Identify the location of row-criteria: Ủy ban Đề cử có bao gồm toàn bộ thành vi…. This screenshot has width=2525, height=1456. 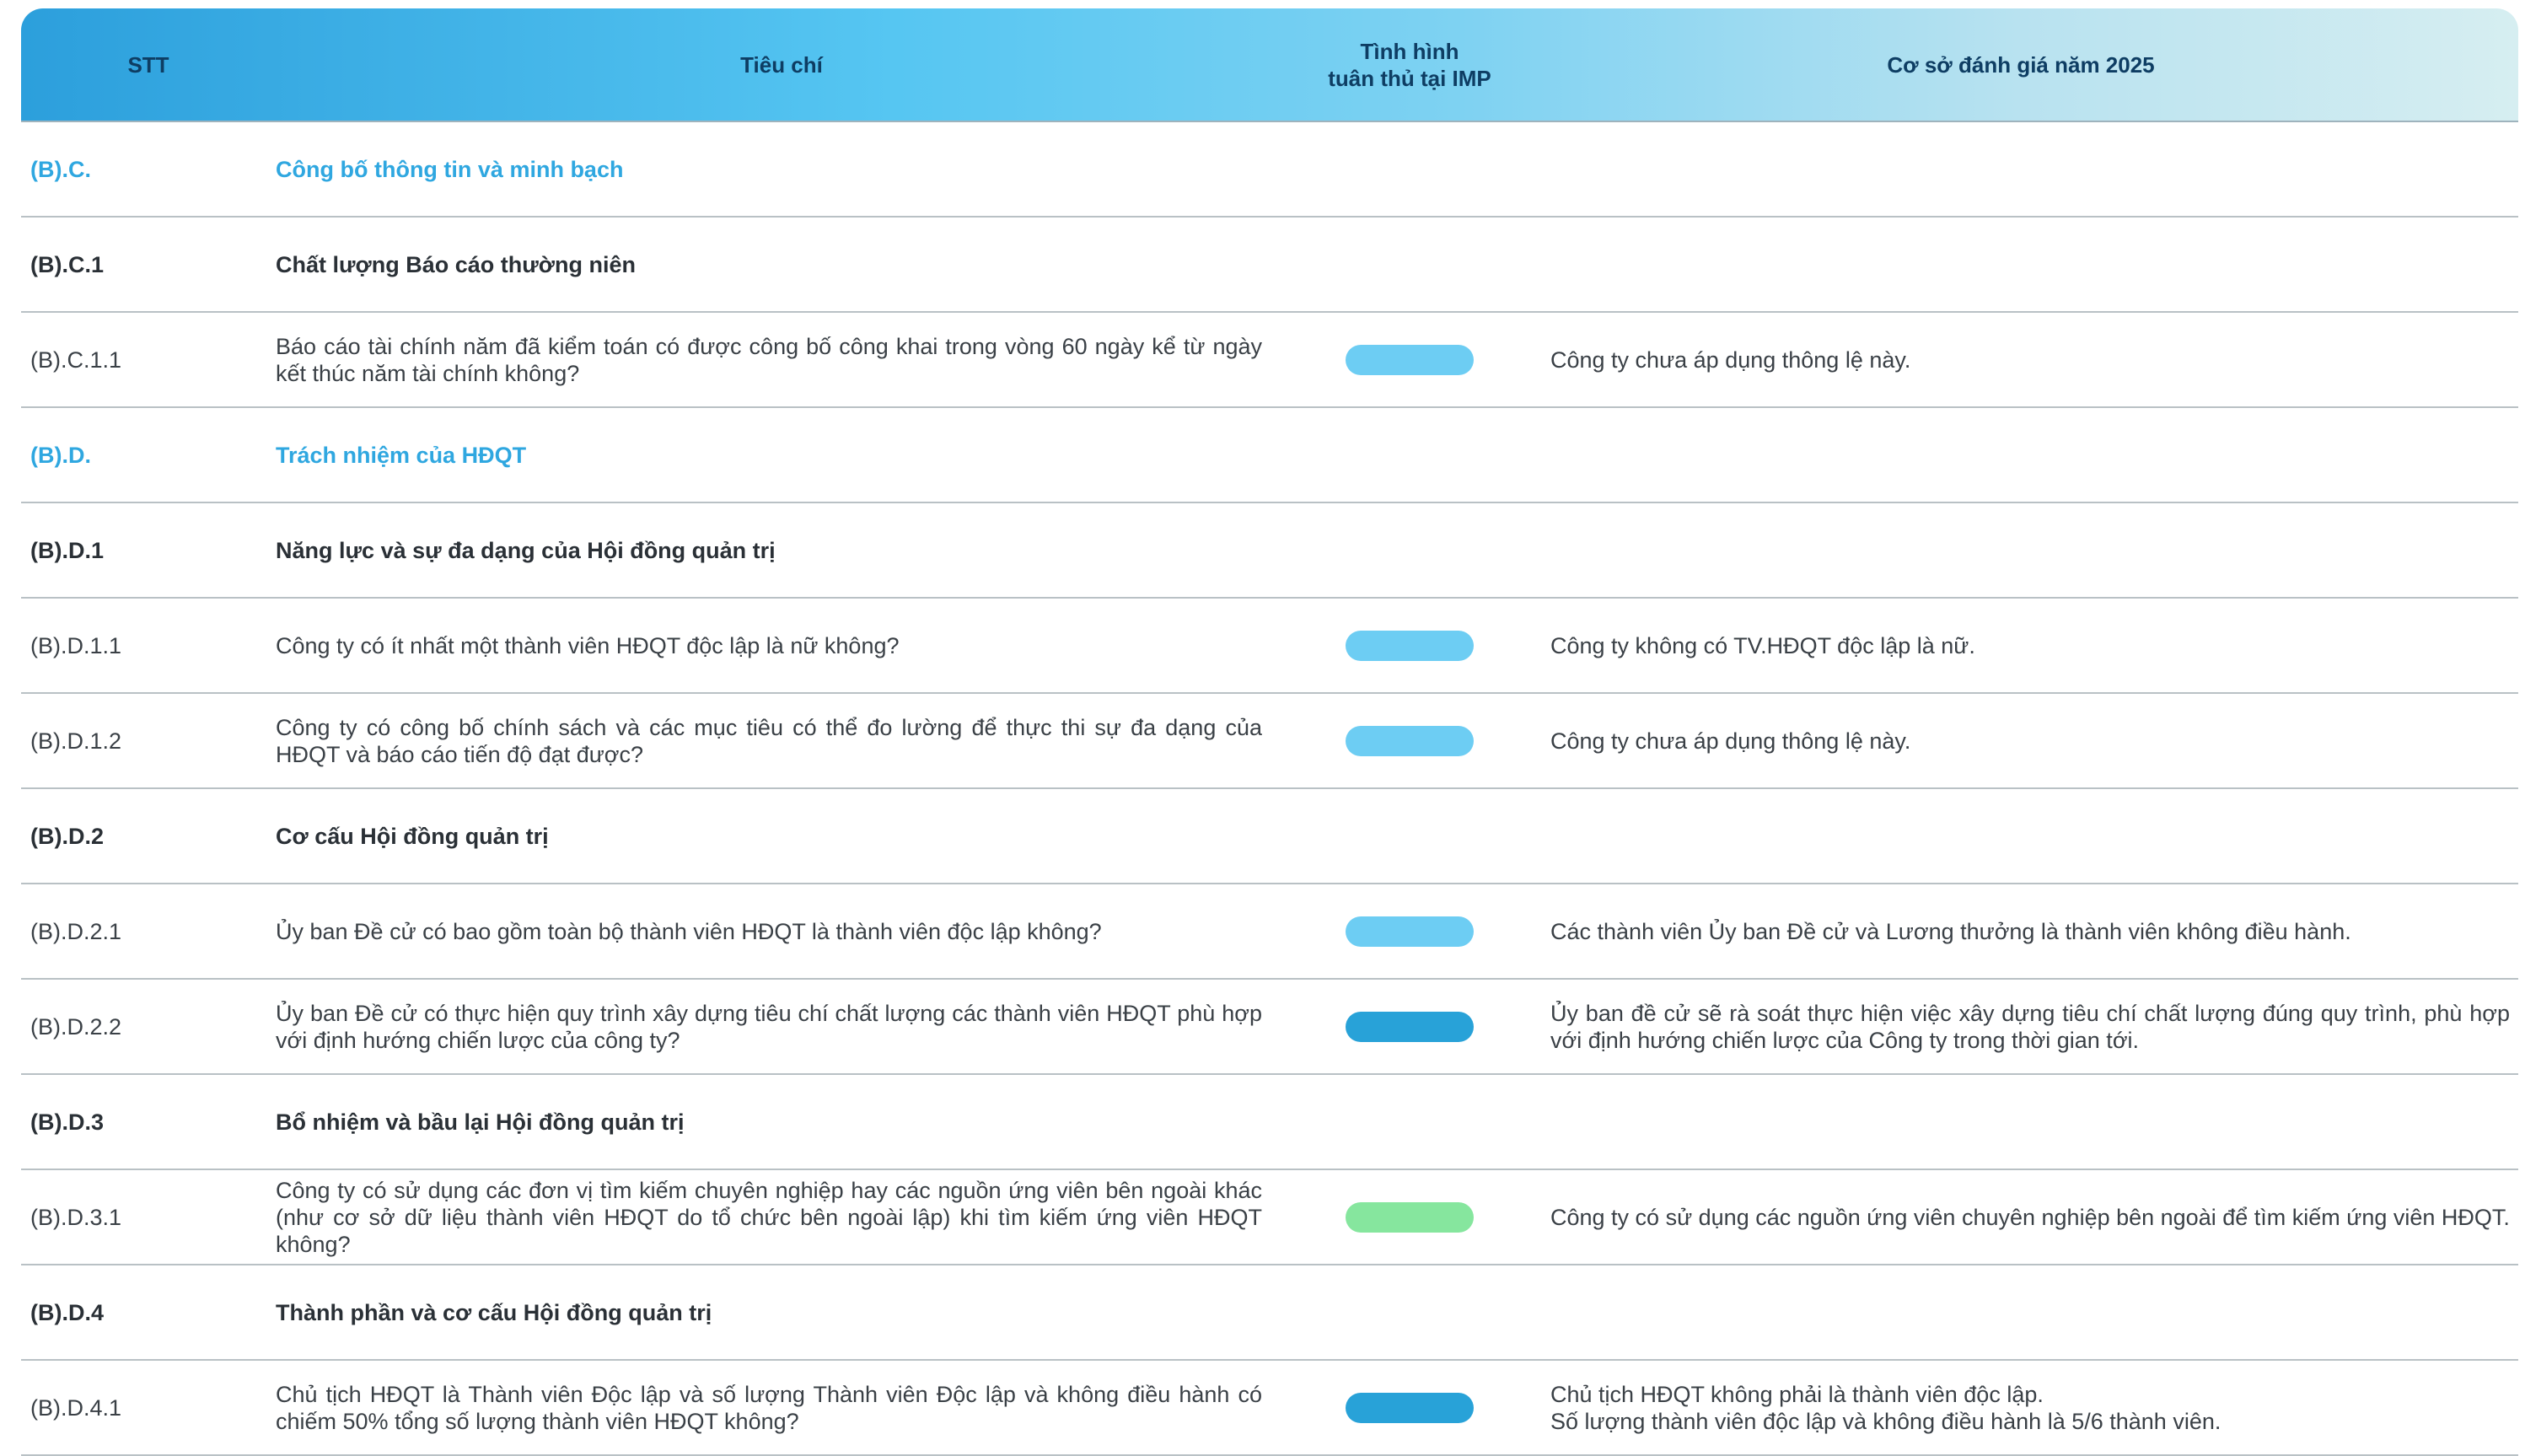
(689, 931).